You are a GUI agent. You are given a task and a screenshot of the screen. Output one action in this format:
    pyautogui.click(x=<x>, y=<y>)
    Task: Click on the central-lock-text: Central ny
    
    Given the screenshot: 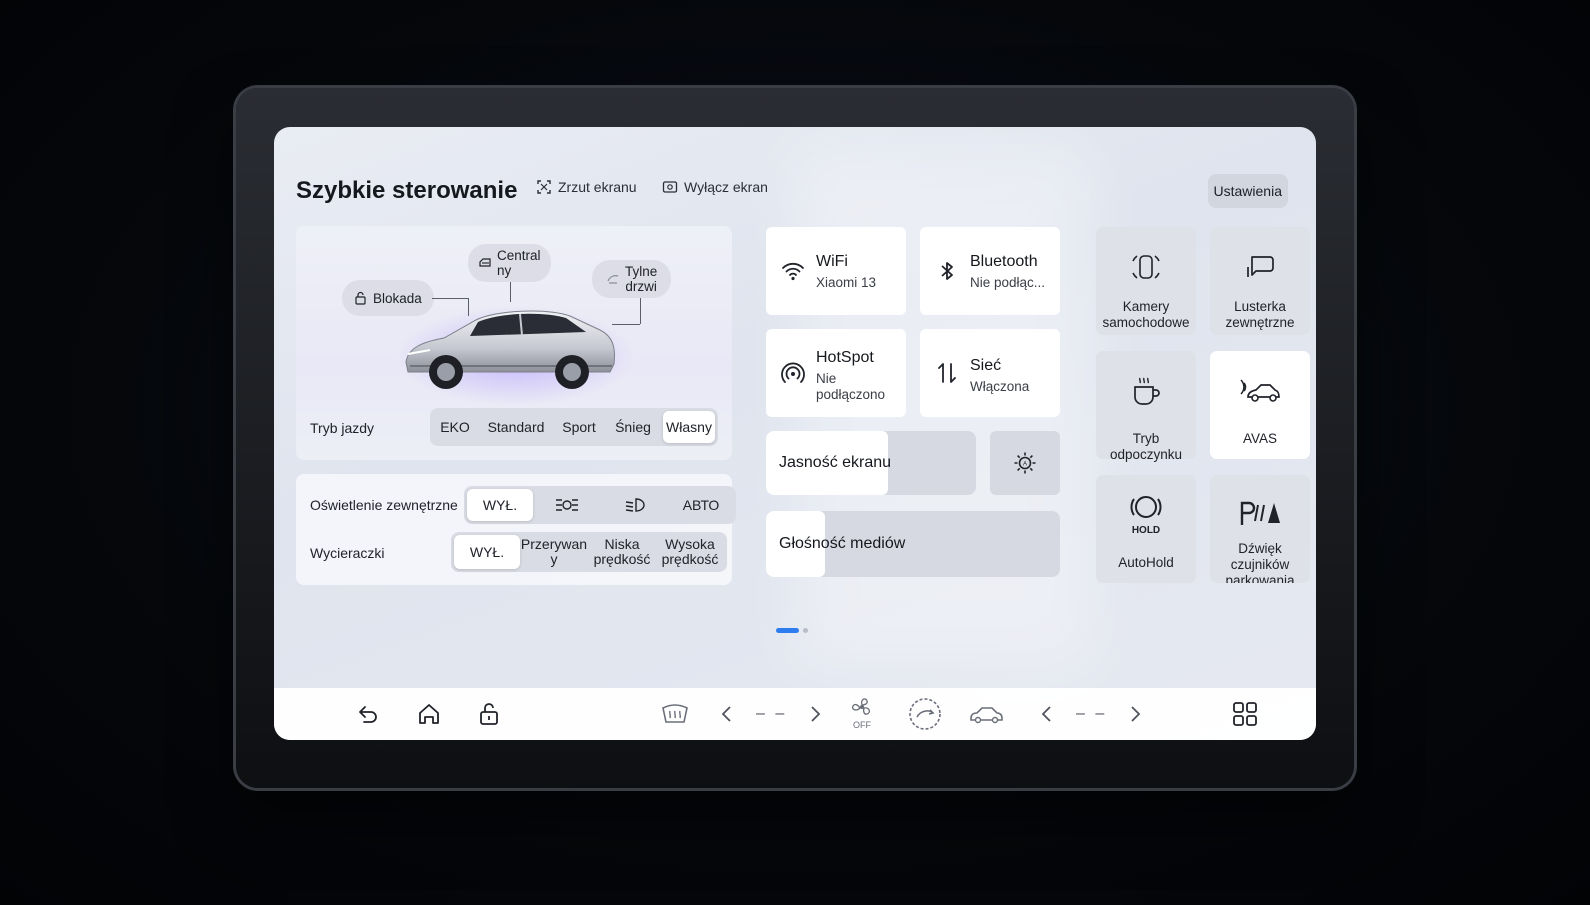 What is the action you would take?
    pyautogui.click(x=519, y=263)
    